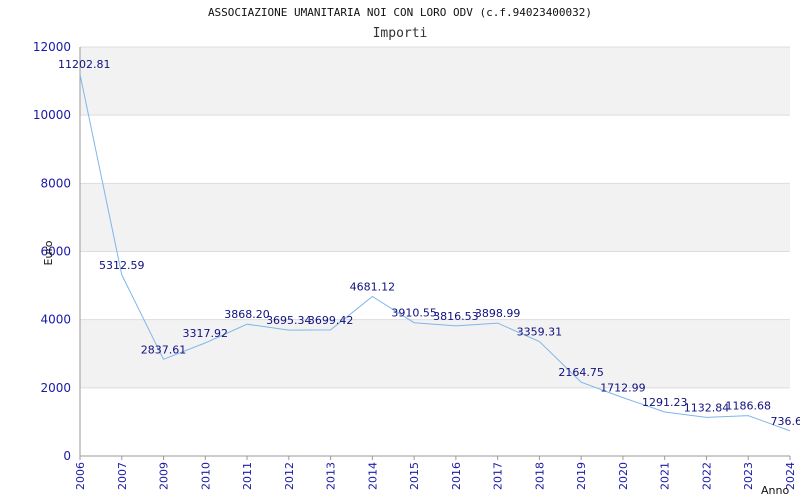 Image resolution: width=800 pixels, height=500 pixels. I want to click on y-tick-label: 8000, so click(55, 183).